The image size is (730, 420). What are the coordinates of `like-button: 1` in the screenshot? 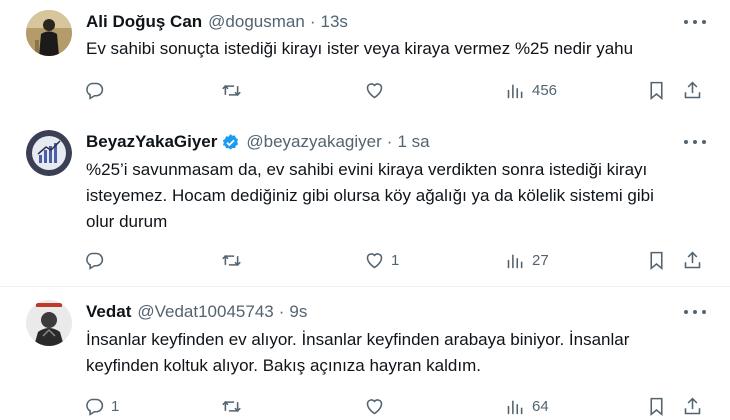 It's located at (381, 260).